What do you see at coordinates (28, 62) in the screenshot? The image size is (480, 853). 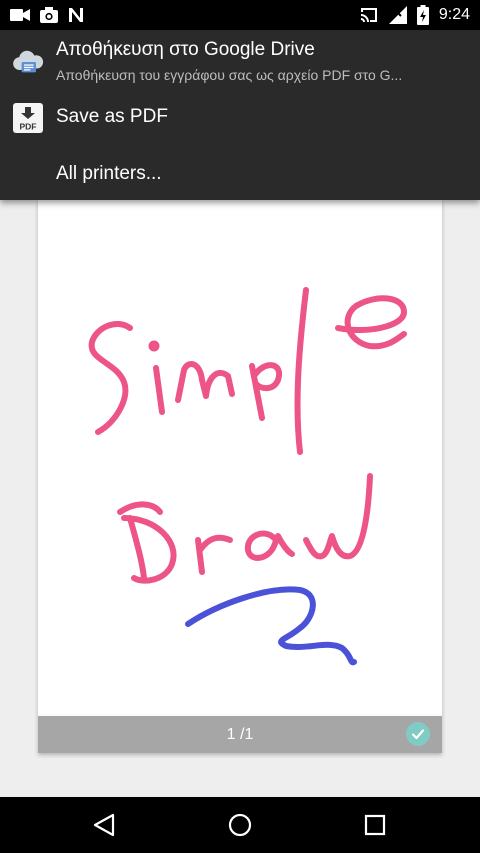 I see `cloud-print-icon` at bounding box center [28, 62].